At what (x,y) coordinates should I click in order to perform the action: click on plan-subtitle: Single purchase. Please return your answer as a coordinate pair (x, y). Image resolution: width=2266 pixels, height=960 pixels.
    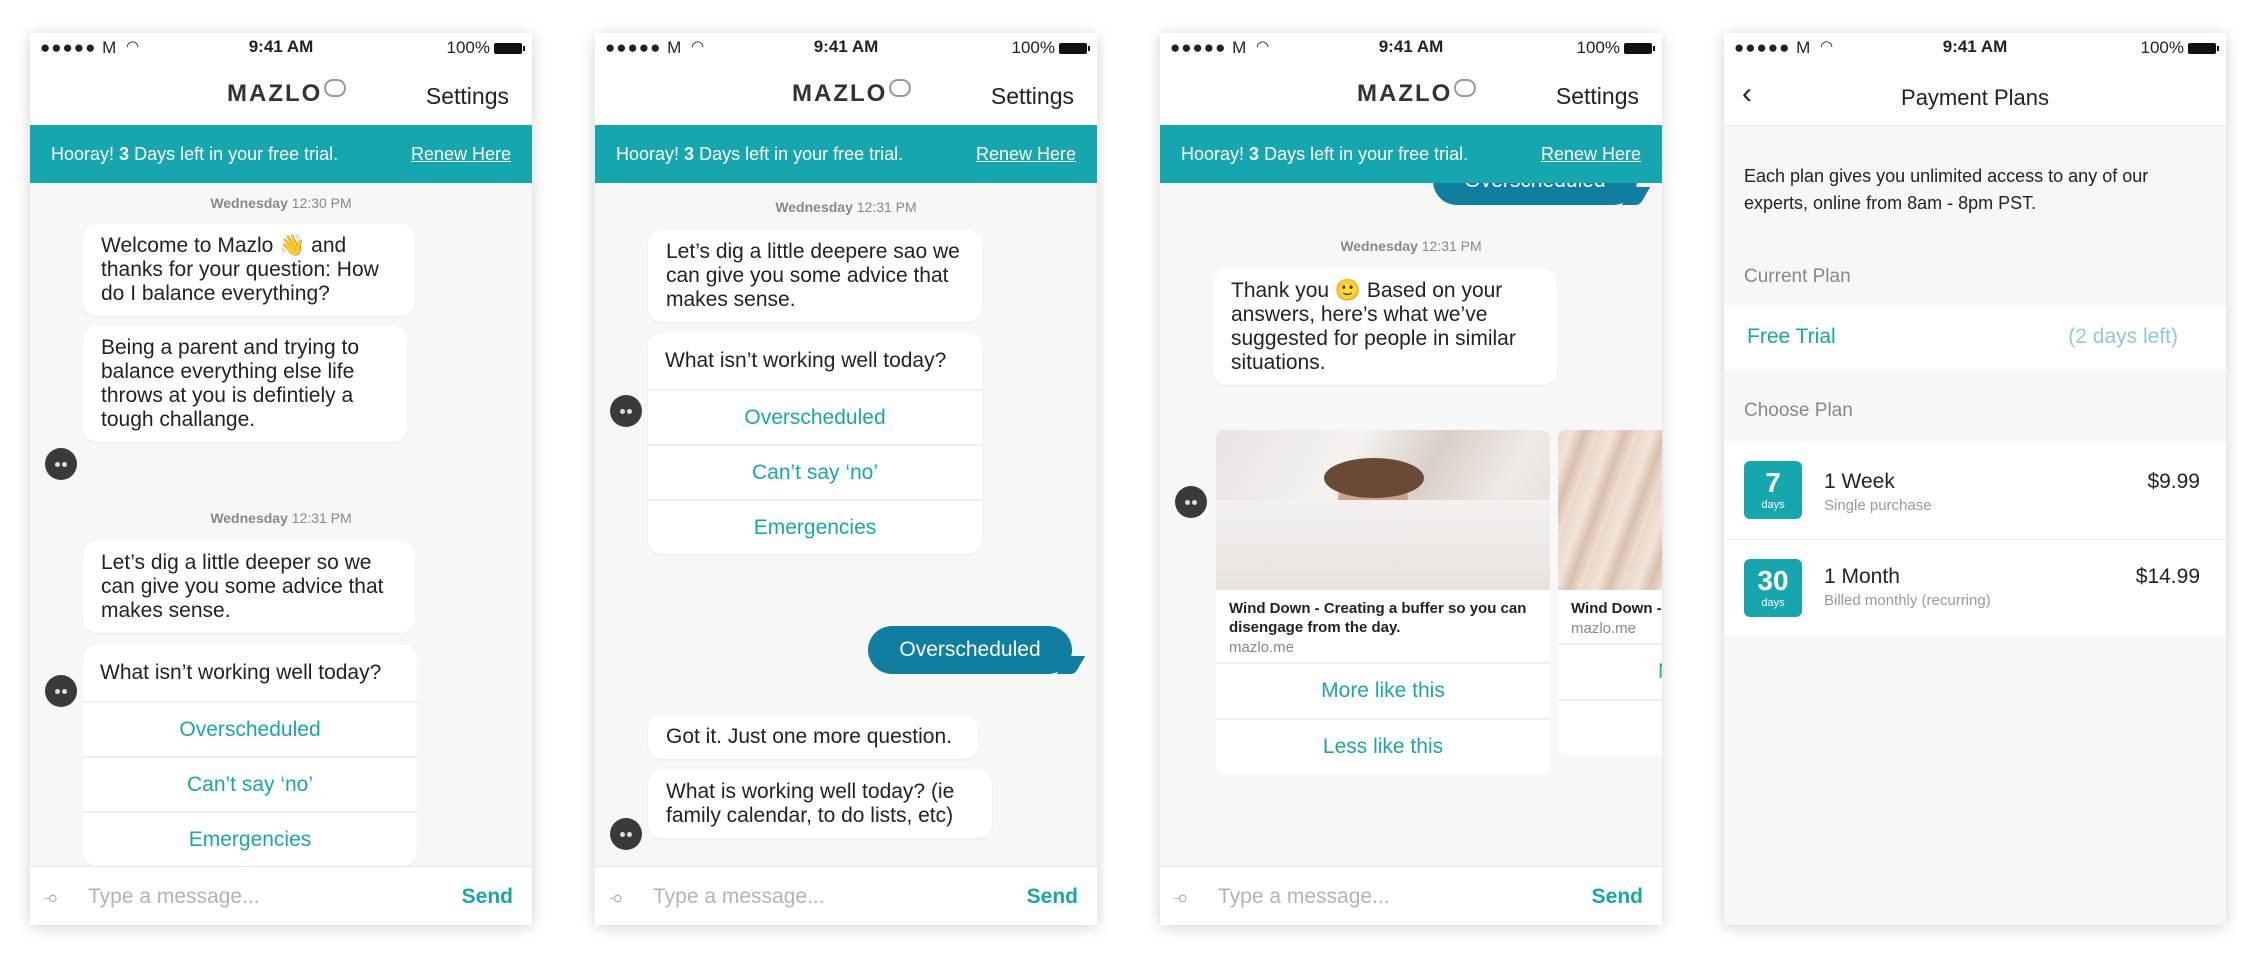
    Looking at the image, I should click on (1878, 505).